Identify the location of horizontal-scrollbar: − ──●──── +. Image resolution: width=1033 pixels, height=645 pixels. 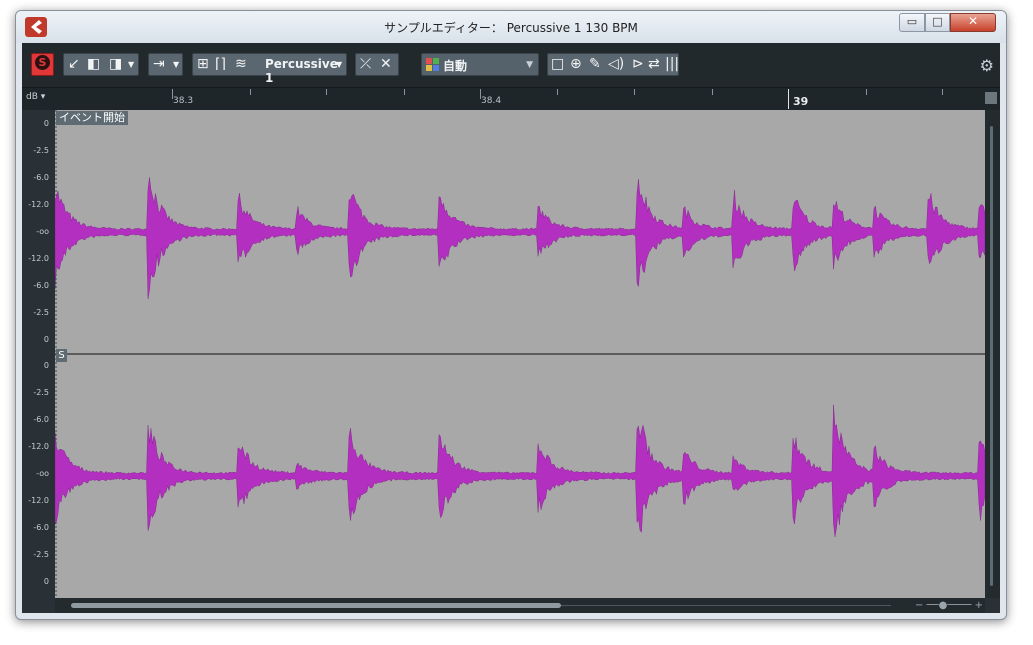
(520, 605).